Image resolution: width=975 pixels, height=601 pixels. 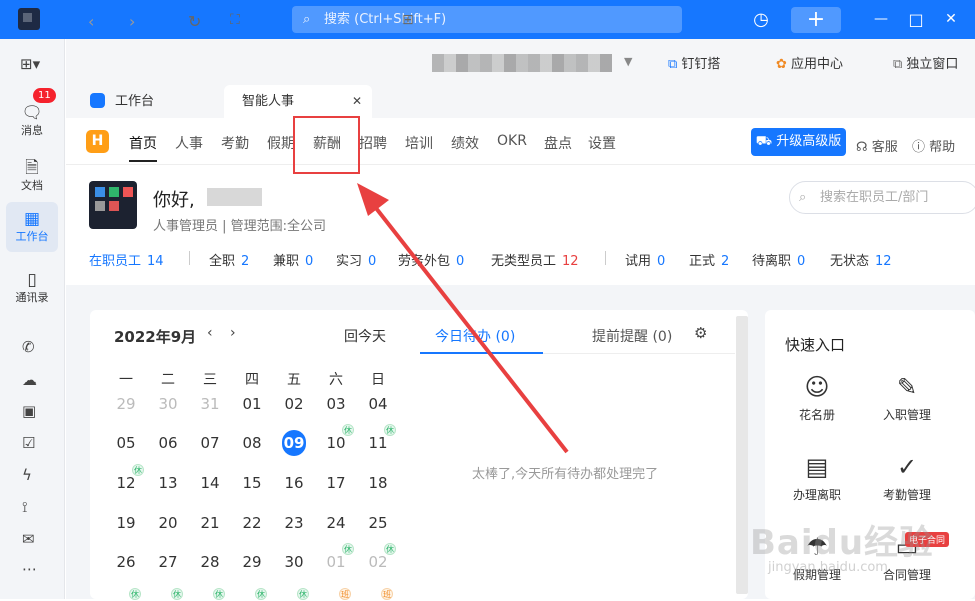 What do you see at coordinates (828, 567) in the screenshot?
I see `watermark-url: jingyan.baidu.com` at bounding box center [828, 567].